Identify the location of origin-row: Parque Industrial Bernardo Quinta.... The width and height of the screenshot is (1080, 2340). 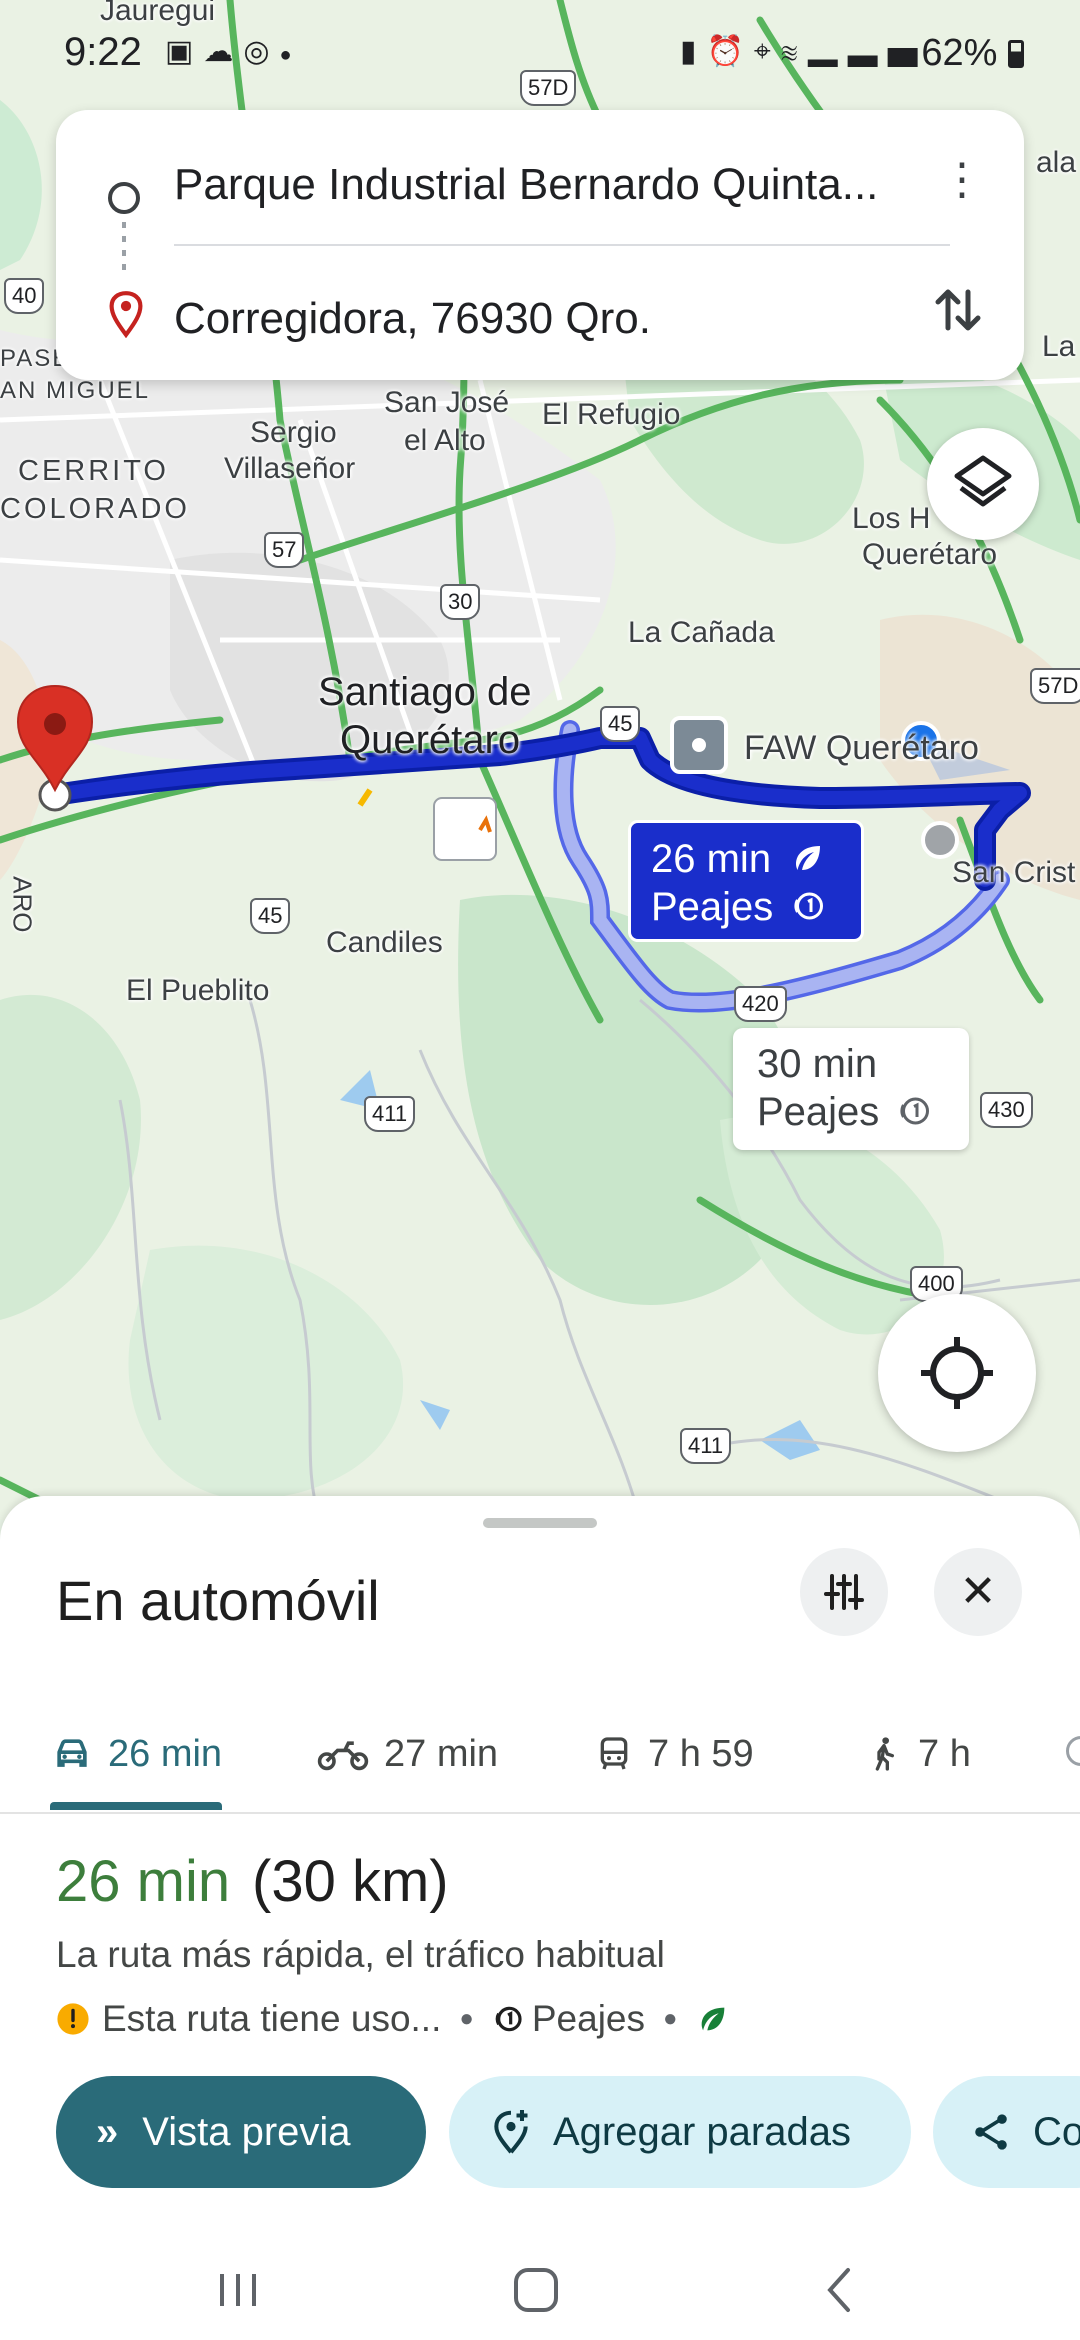
(540, 180).